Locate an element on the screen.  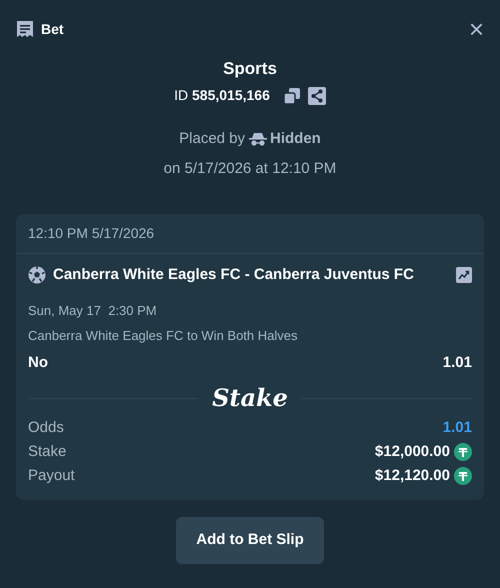
add-to-bet-slip-button: Add to Bet Slip is located at coordinates (250, 540).